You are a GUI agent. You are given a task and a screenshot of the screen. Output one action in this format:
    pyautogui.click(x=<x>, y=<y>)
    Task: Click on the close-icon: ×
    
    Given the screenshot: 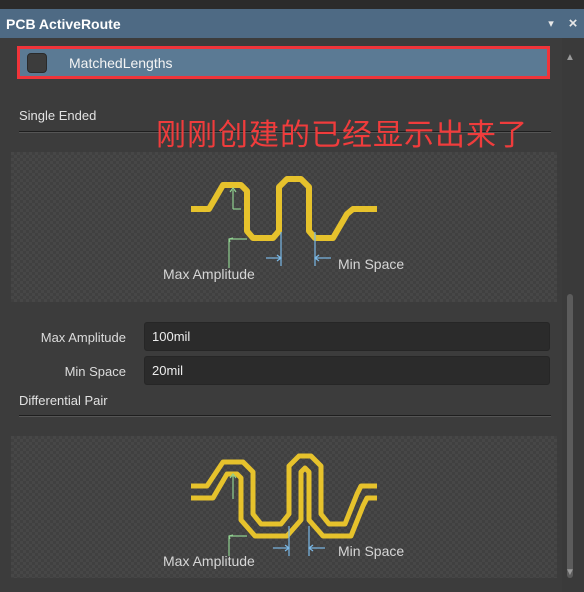 What is the action you would take?
    pyautogui.click(x=573, y=23)
    